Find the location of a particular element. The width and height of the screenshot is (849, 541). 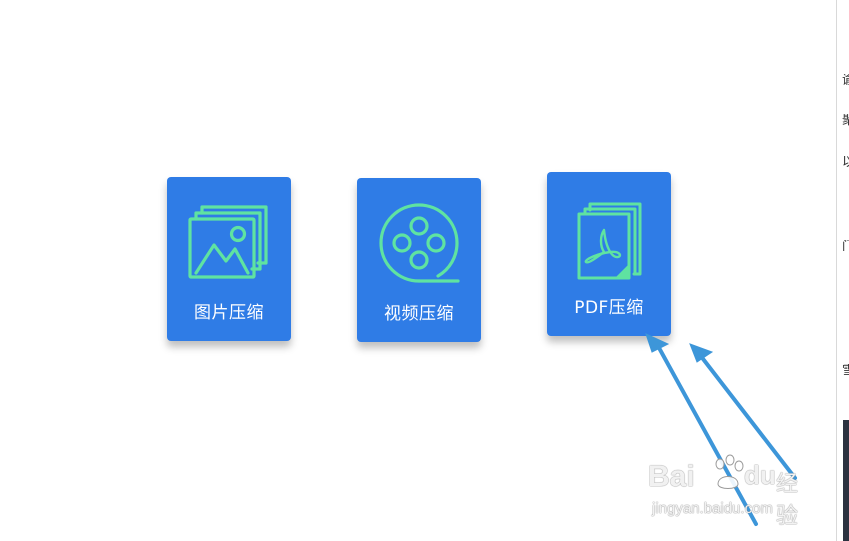

paw-icon is located at coordinates (729, 471).